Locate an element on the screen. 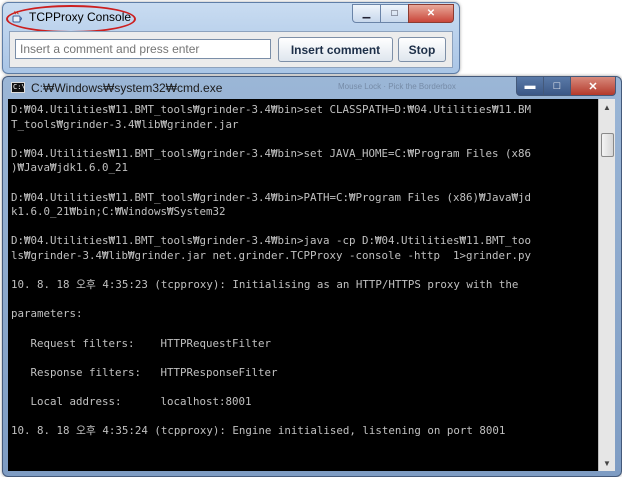  cmd-prompt-icon: C:\ is located at coordinates (18, 87).